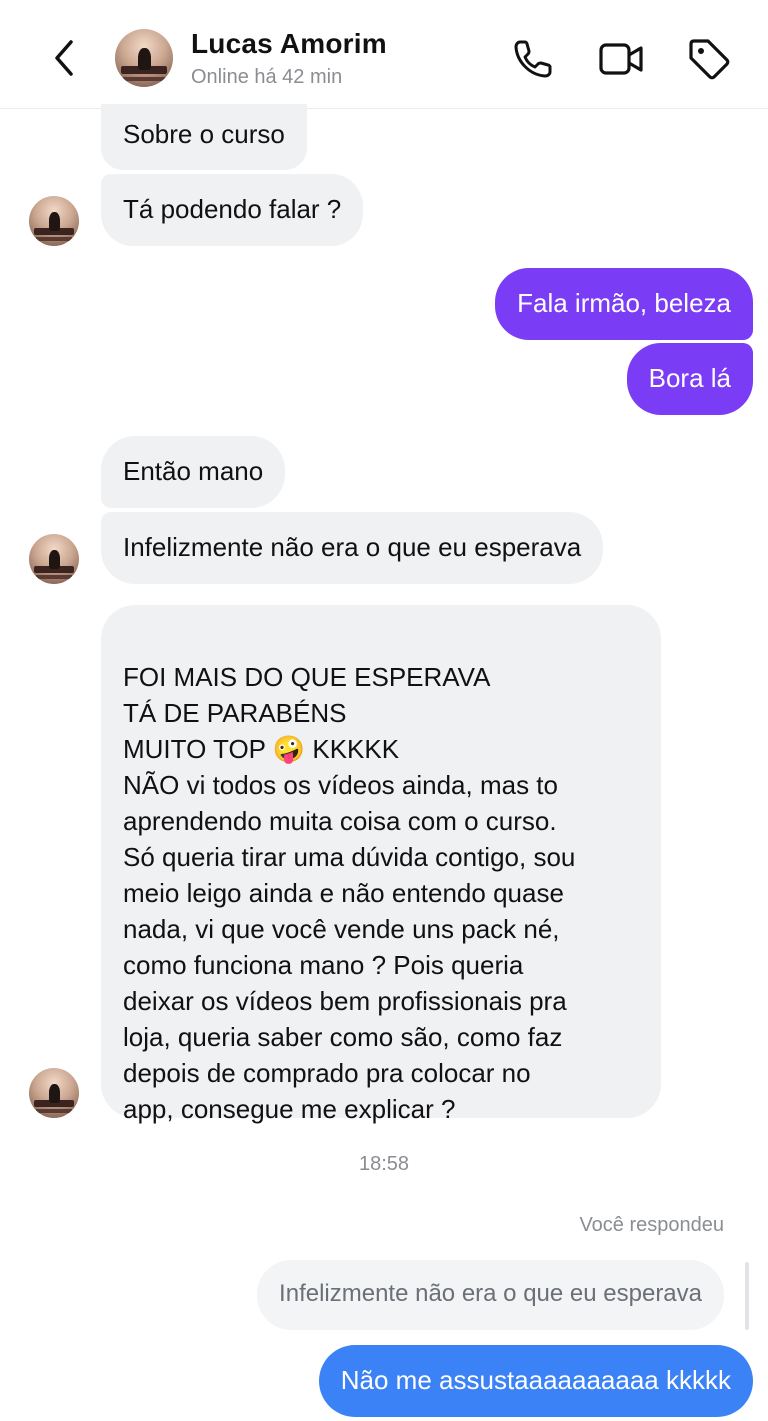  I want to click on tag-button, so click(709, 59).